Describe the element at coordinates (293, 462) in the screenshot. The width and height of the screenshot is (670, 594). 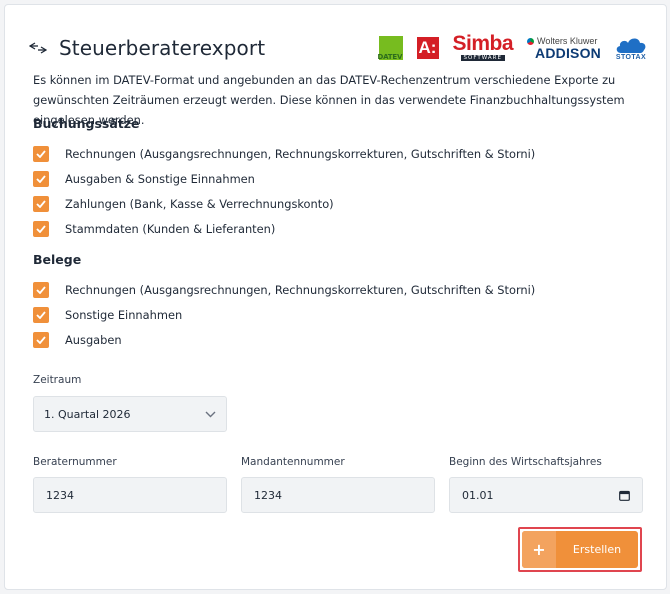
I see `mandantennummer-label: Mandantennummer` at that location.